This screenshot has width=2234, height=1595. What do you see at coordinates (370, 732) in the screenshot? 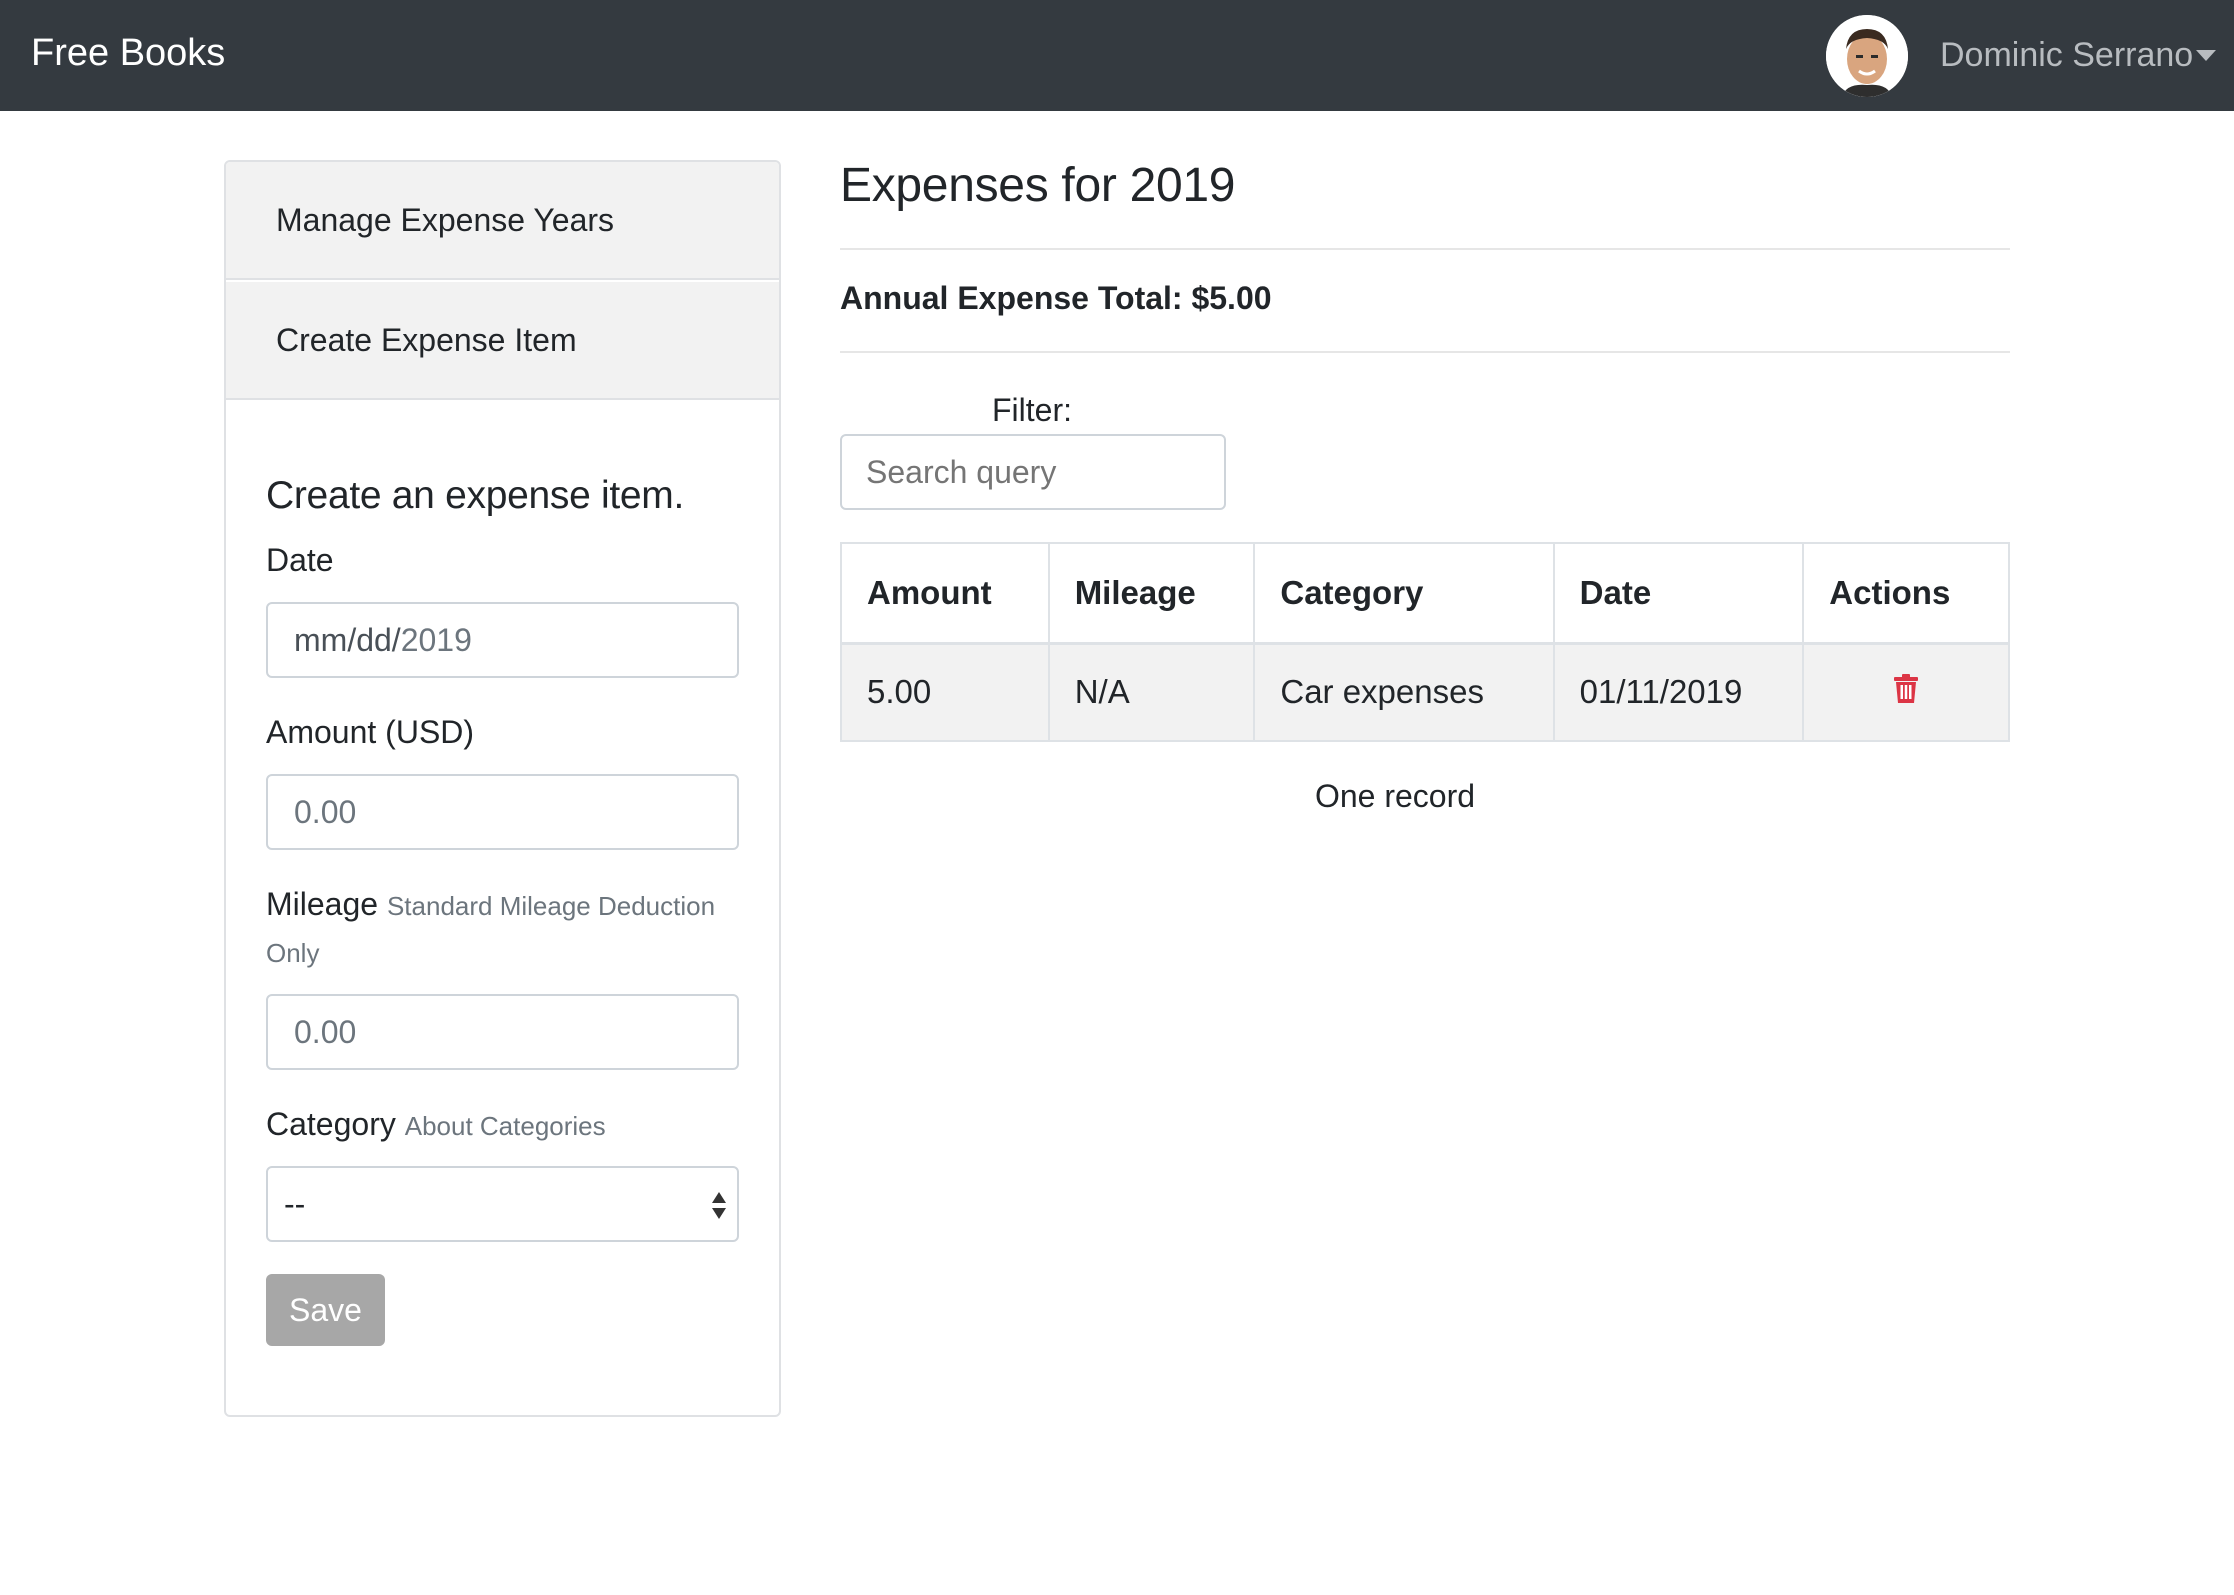
I see `amount-label: Amount (USD)` at bounding box center [370, 732].